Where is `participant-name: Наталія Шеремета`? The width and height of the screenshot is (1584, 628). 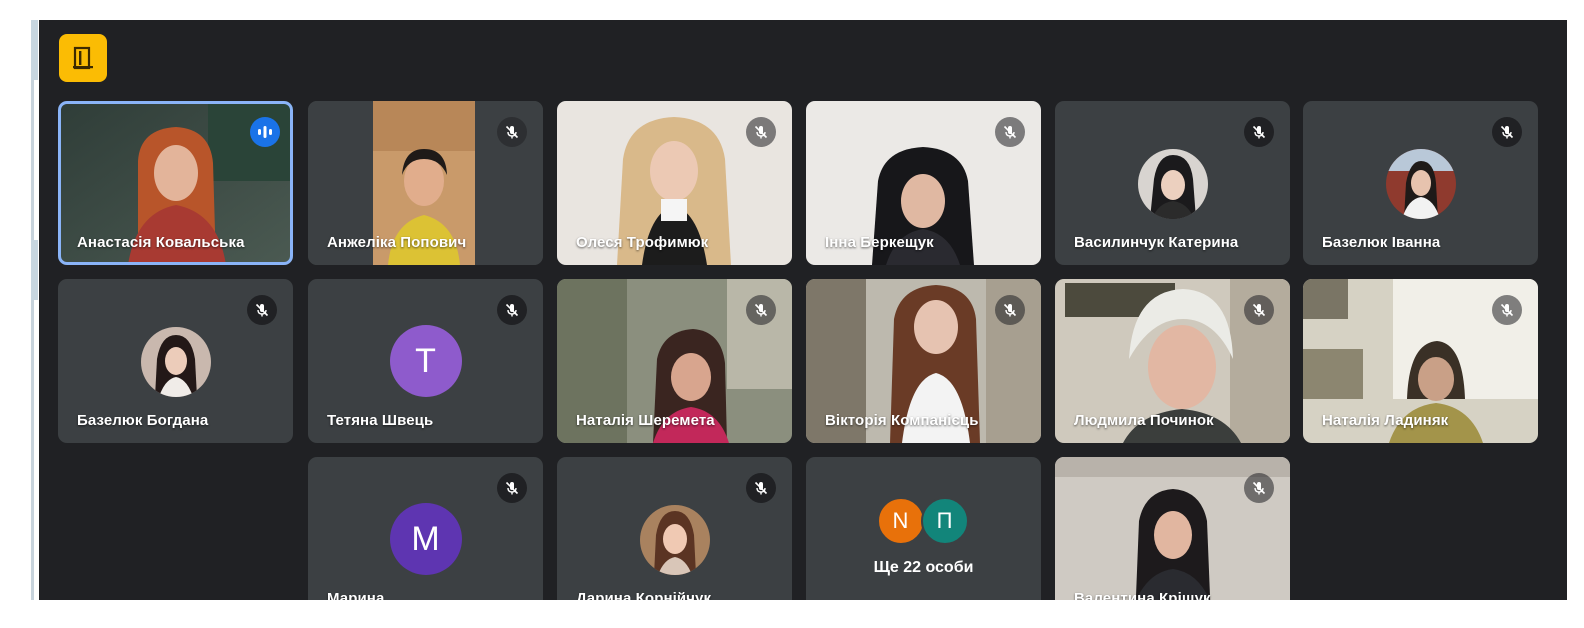
participant-name: Наталія Шеремета is located at coordinates (645, 420).